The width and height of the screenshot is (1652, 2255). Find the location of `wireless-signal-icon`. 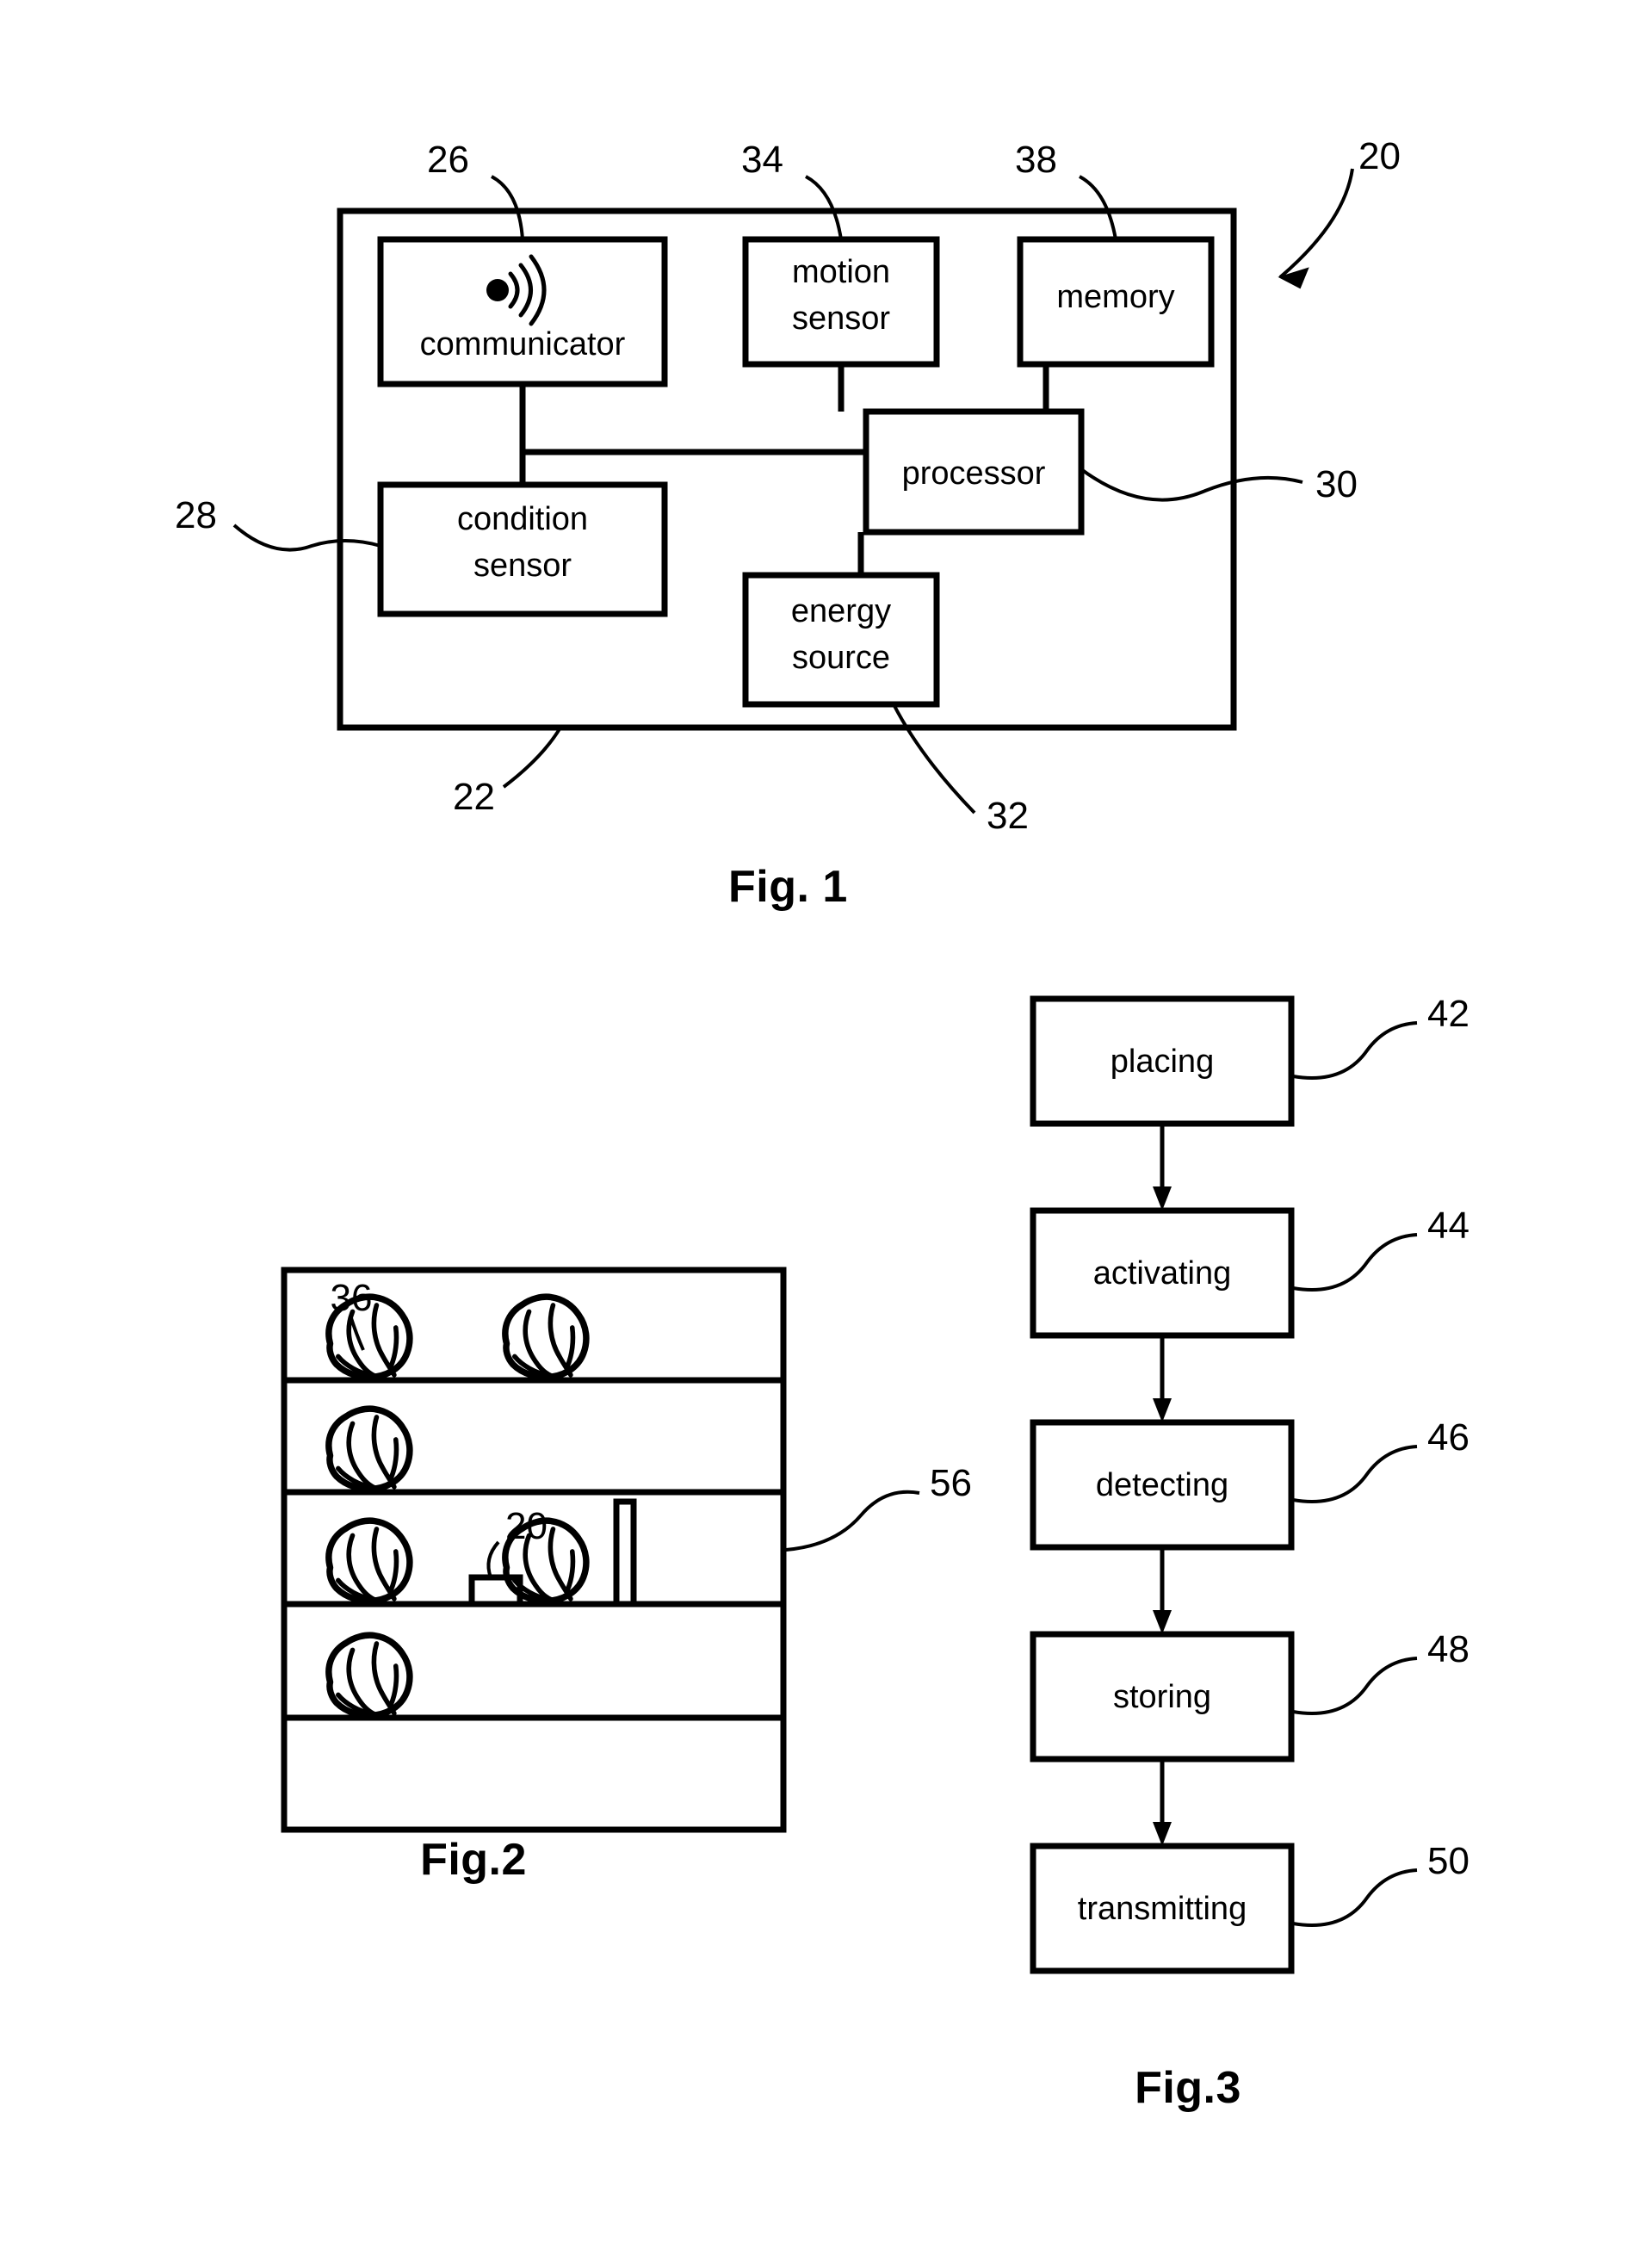

wireless-signal-icon is located at coordinates (516, 290).